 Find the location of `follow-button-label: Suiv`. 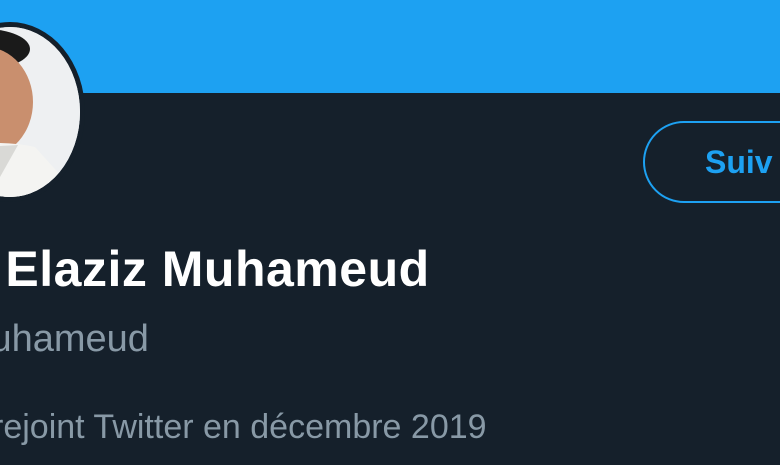

follow-button-label: Suiv is located at coordinates (739, 161).